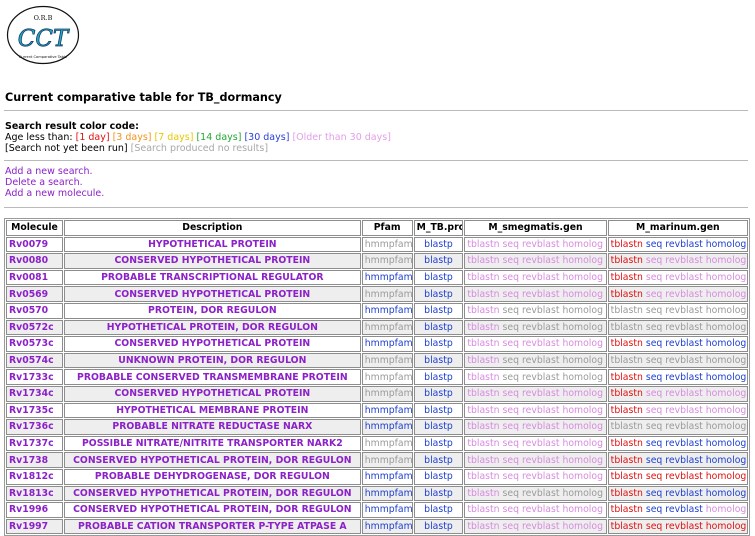 This screenshot has height=536, width=755. What do you see at coordinates (677, 228) in the screenshot?
I see `col-header-mmarinum-gen: M_marinum.gen` at bounding box center [677, 228].